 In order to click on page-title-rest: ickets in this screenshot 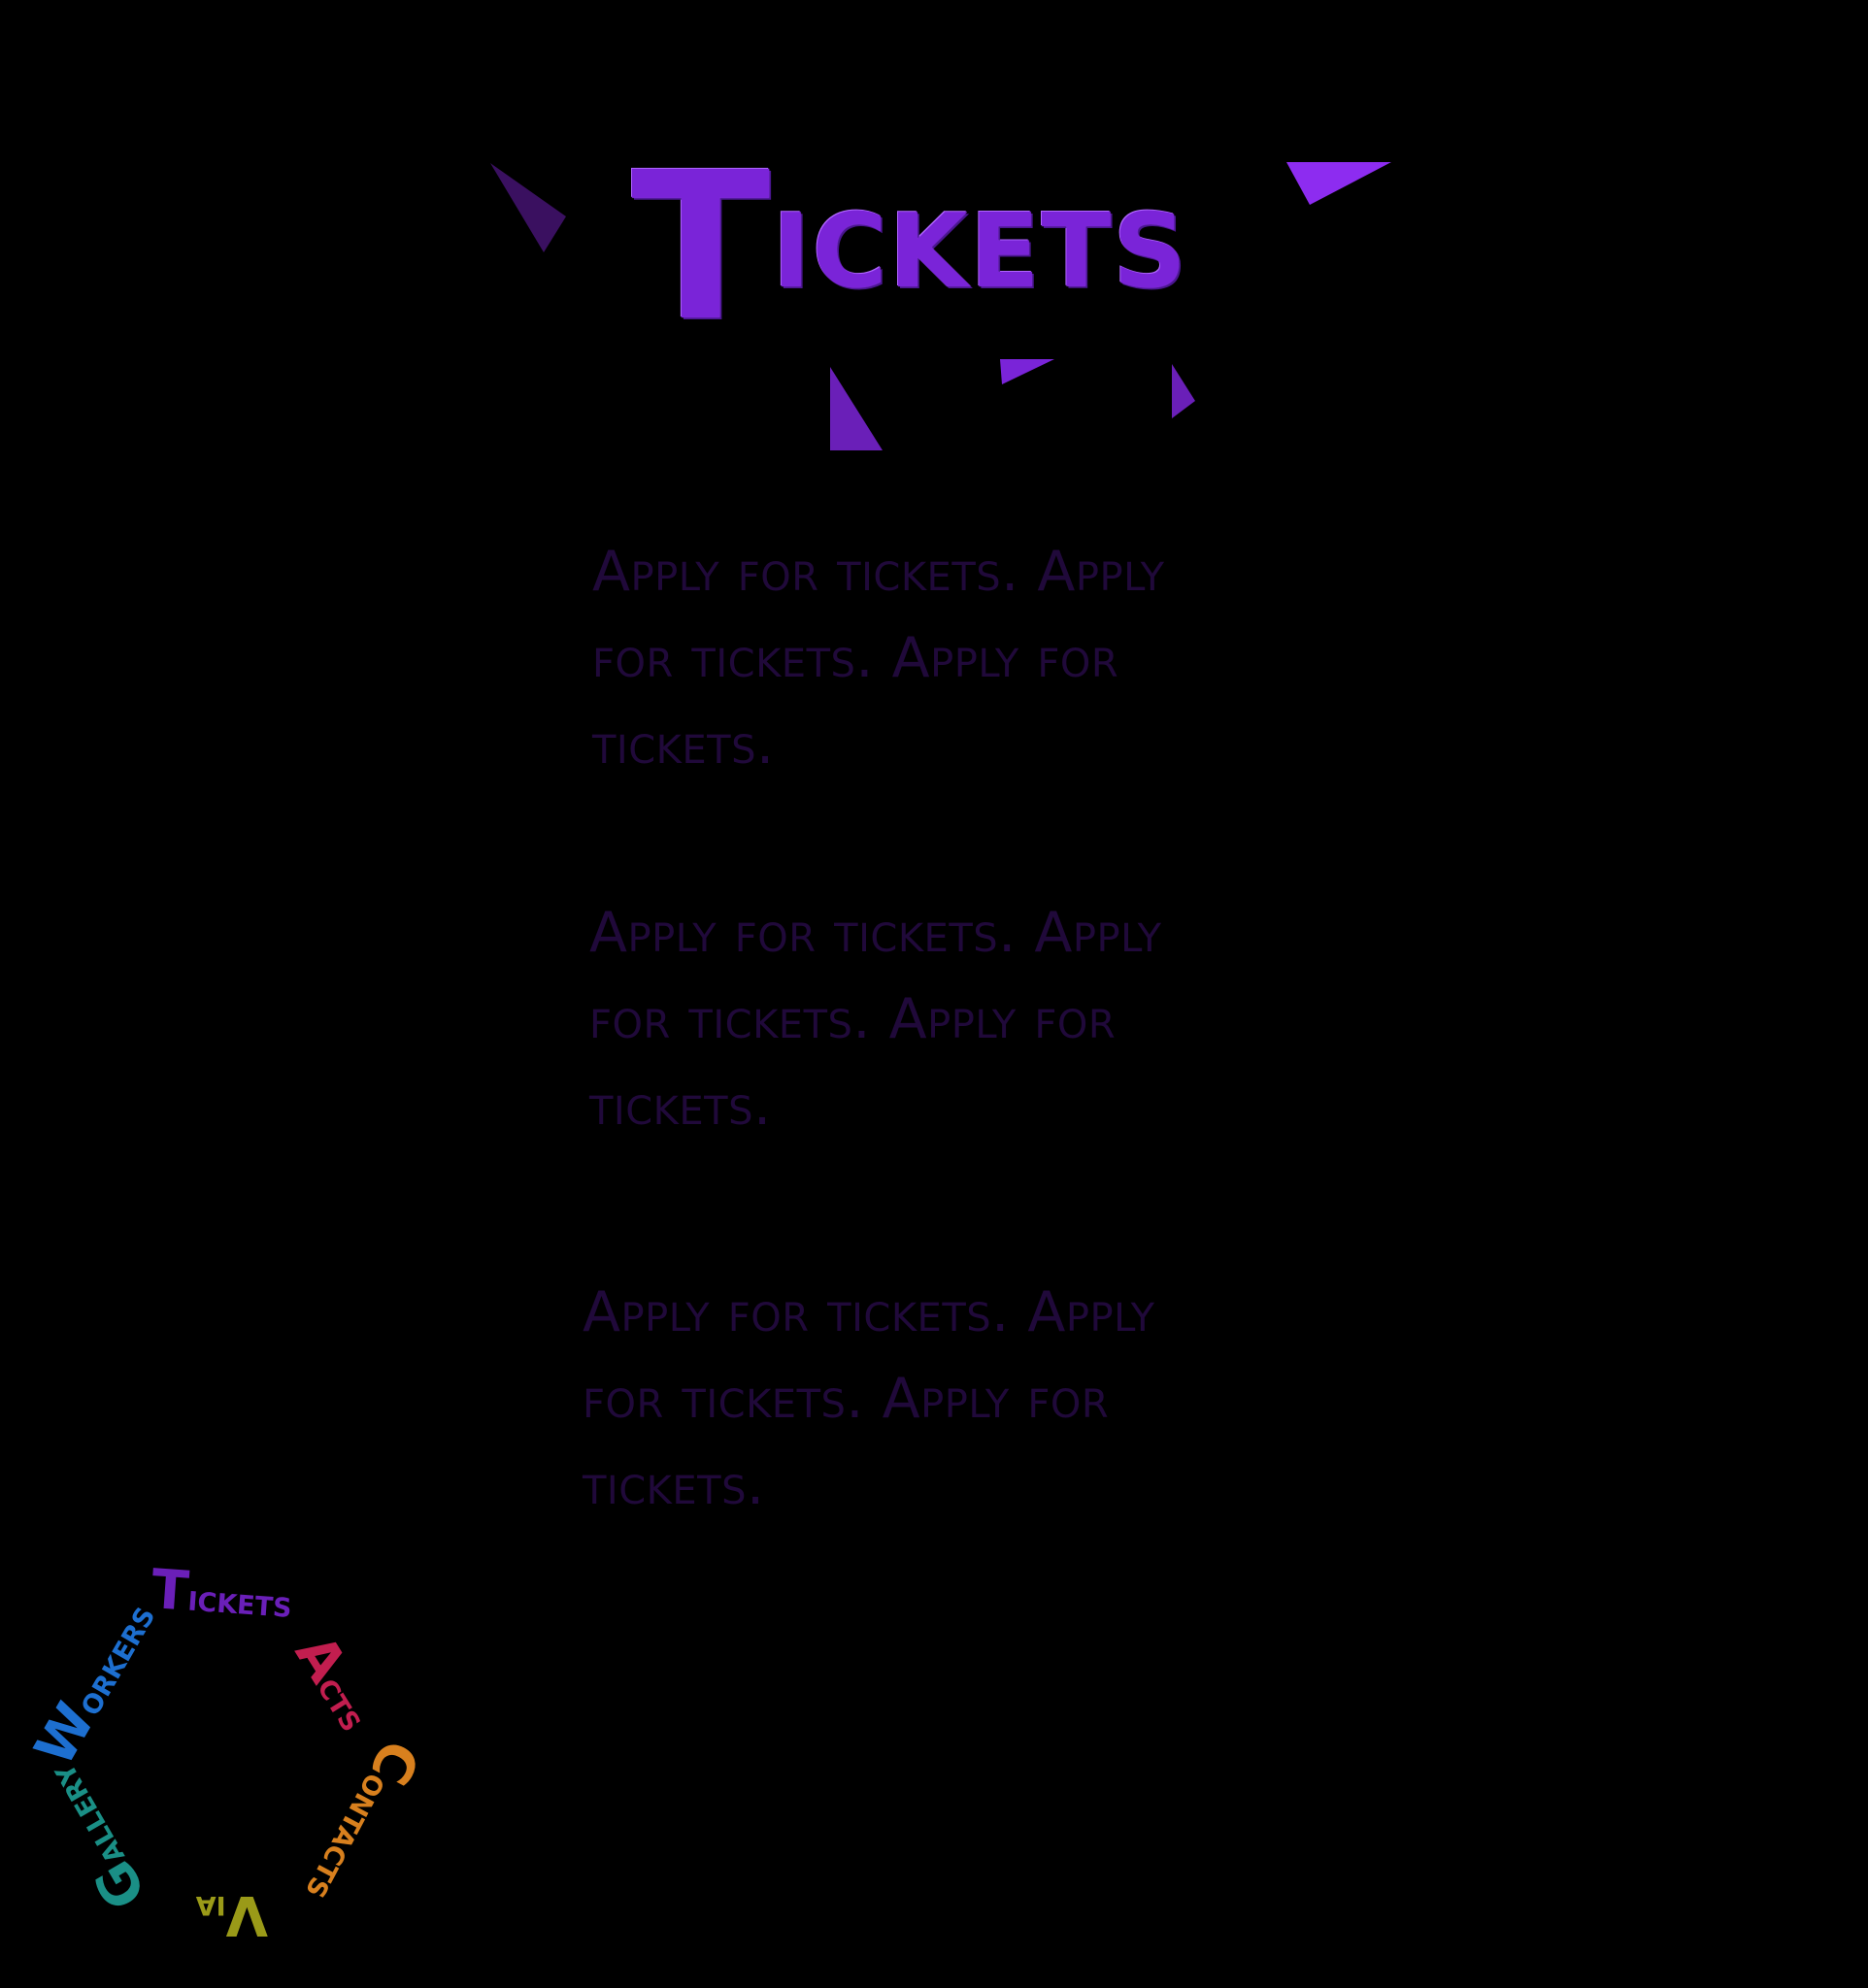, I will do `click(980, 237)`.